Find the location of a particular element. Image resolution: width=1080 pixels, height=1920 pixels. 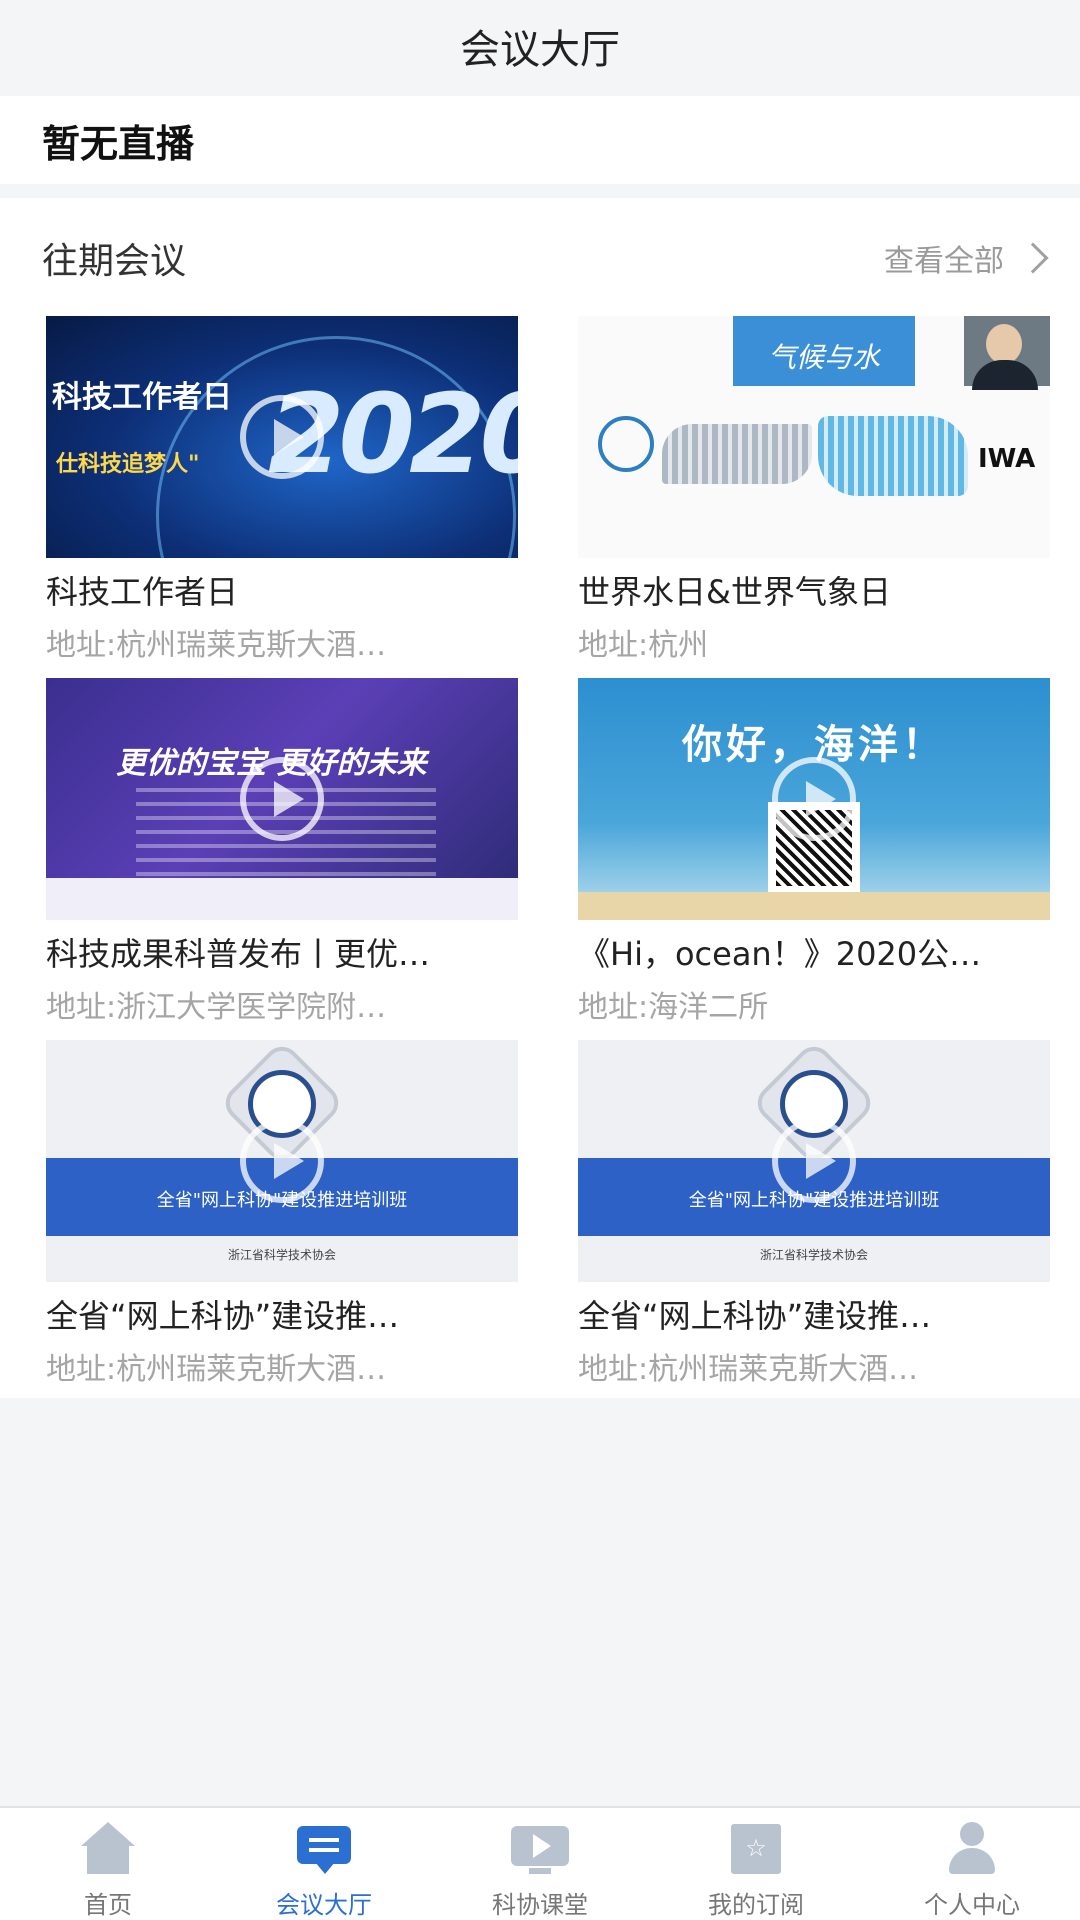

speaker-photo is located at coordinates (1007, 353).